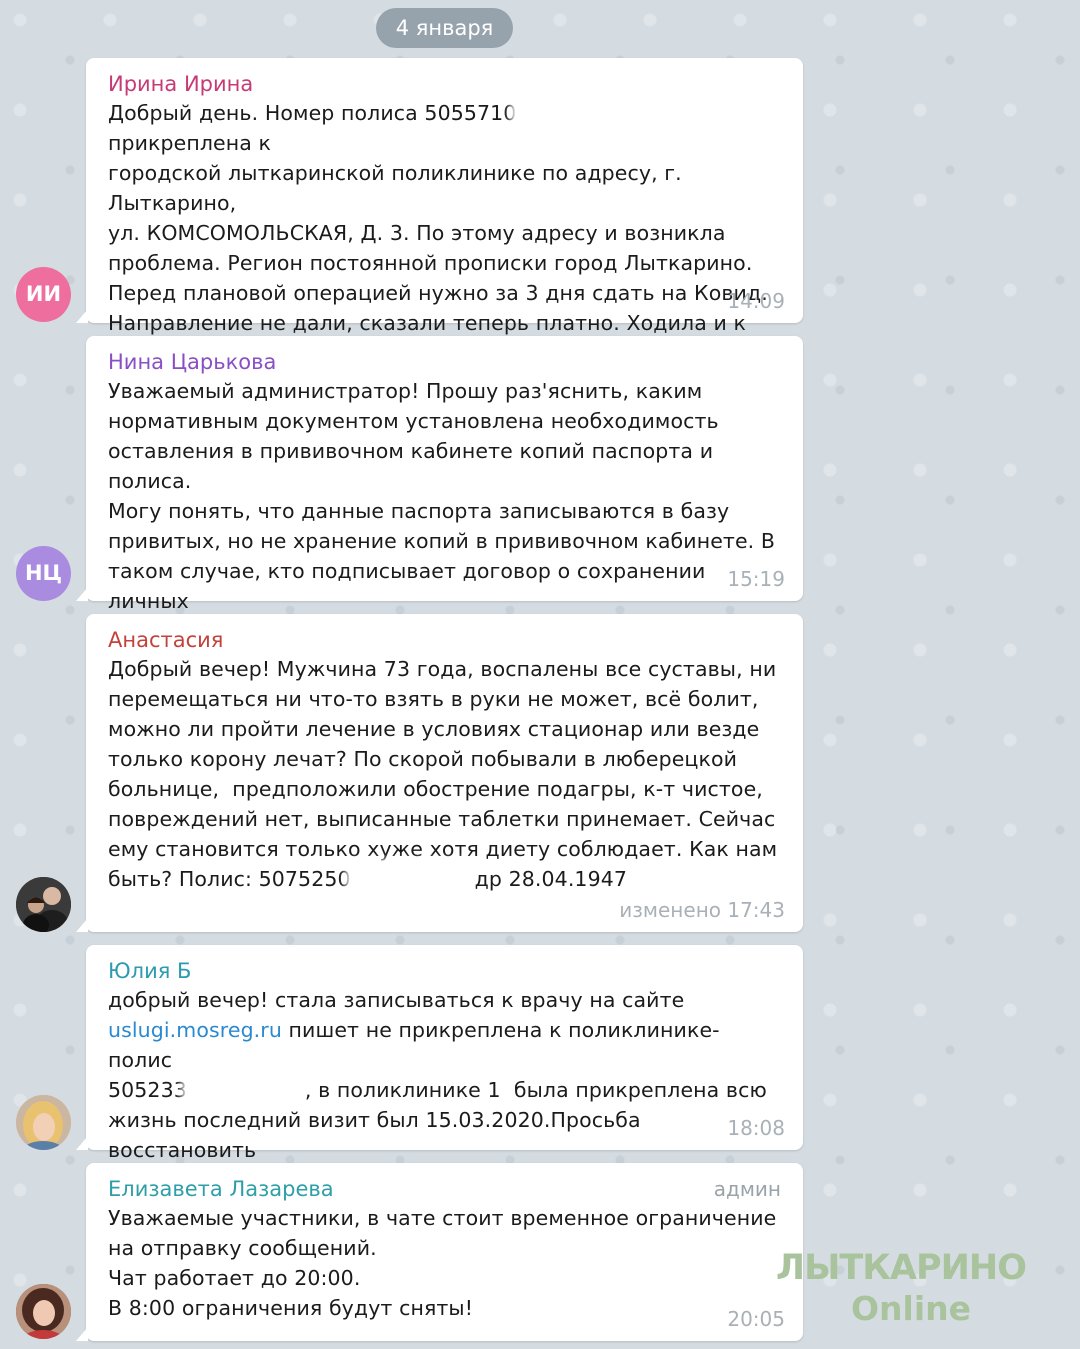 This screenshot has width=1080, height=1349. What do you see at coordinates (747, 1189) in the screenshot?
I see `admin-badge: админ` at bounding box center [747, 1189].